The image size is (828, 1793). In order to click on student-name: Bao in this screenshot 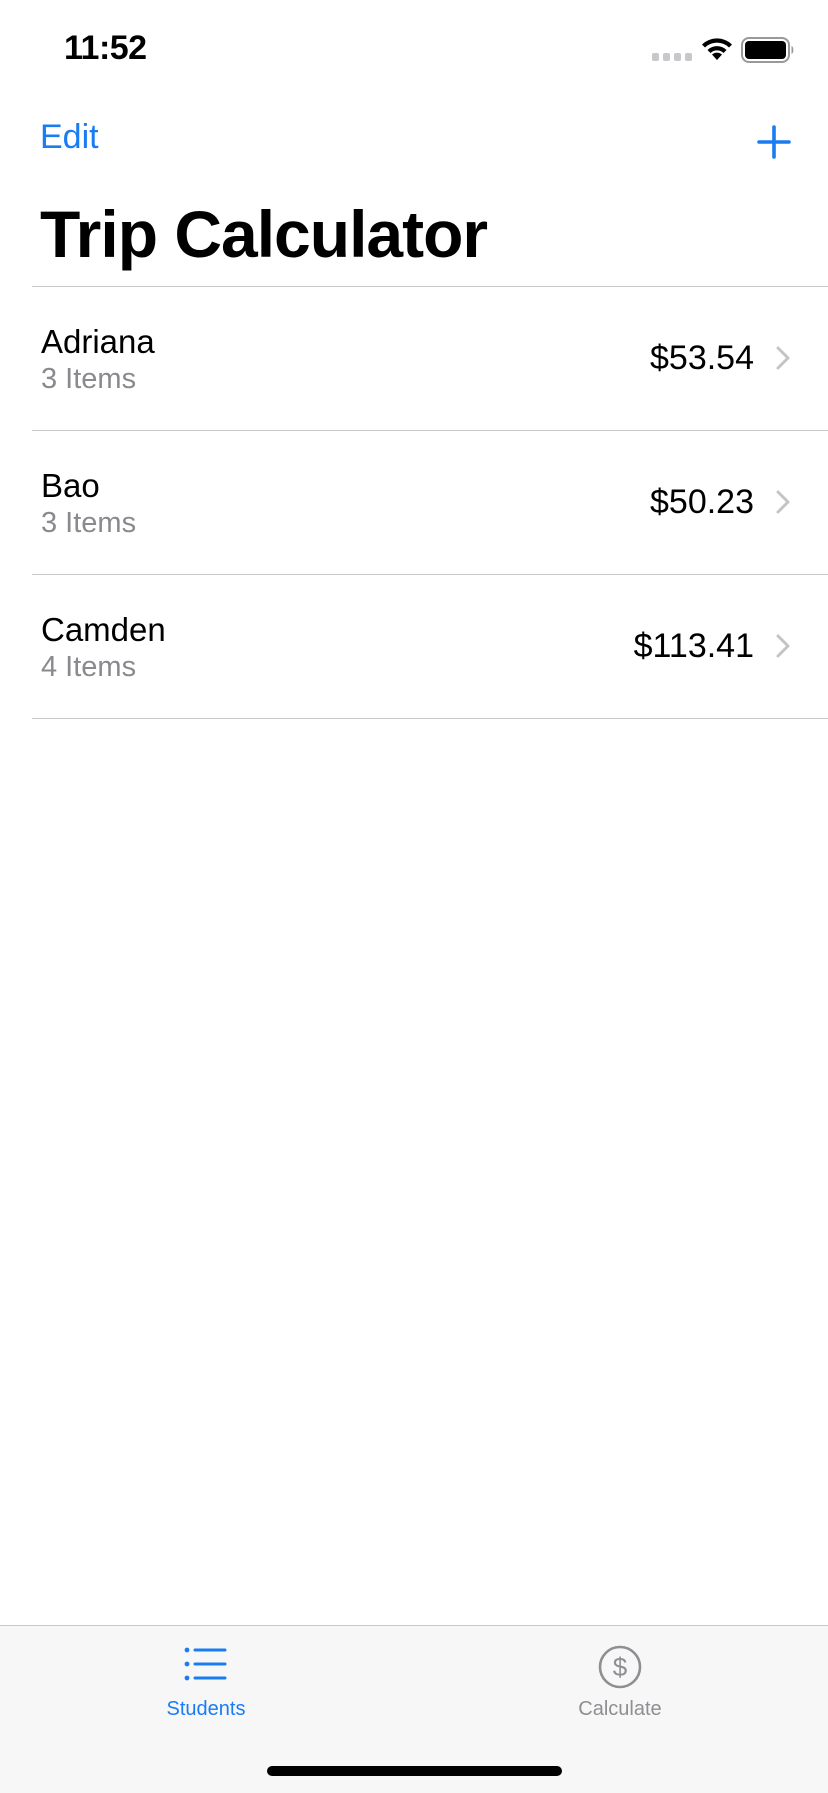, I will do `click(70, 485)`.